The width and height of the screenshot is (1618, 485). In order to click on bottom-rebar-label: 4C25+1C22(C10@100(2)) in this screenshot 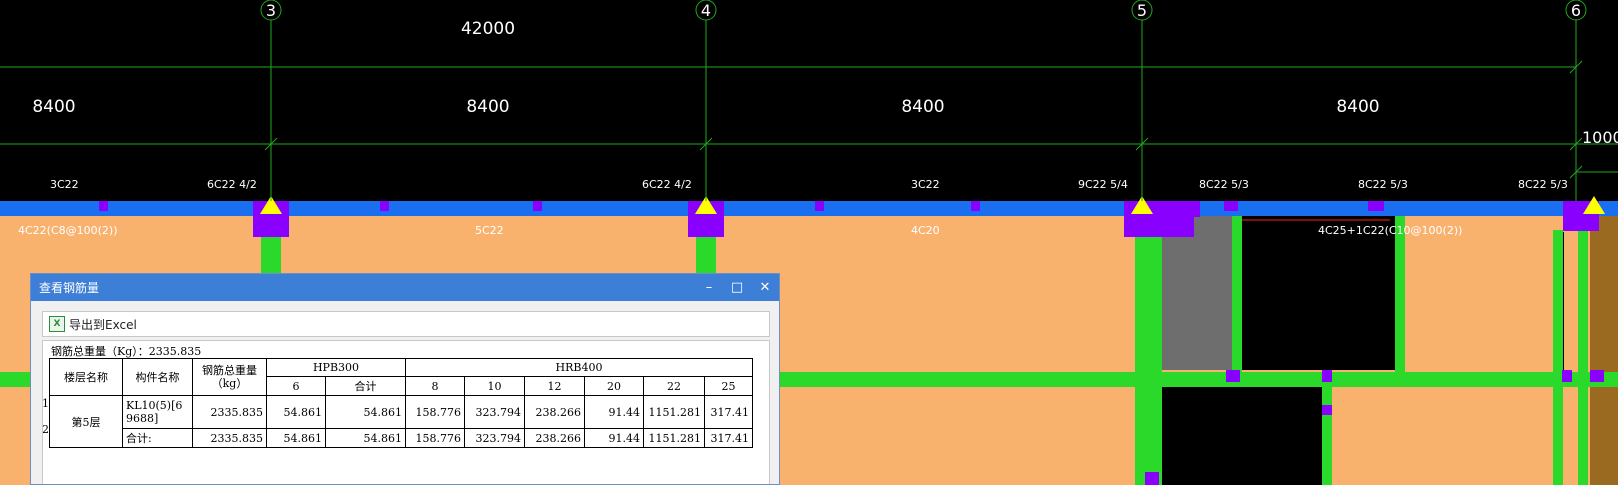, I will do `click(1390, 230)`.